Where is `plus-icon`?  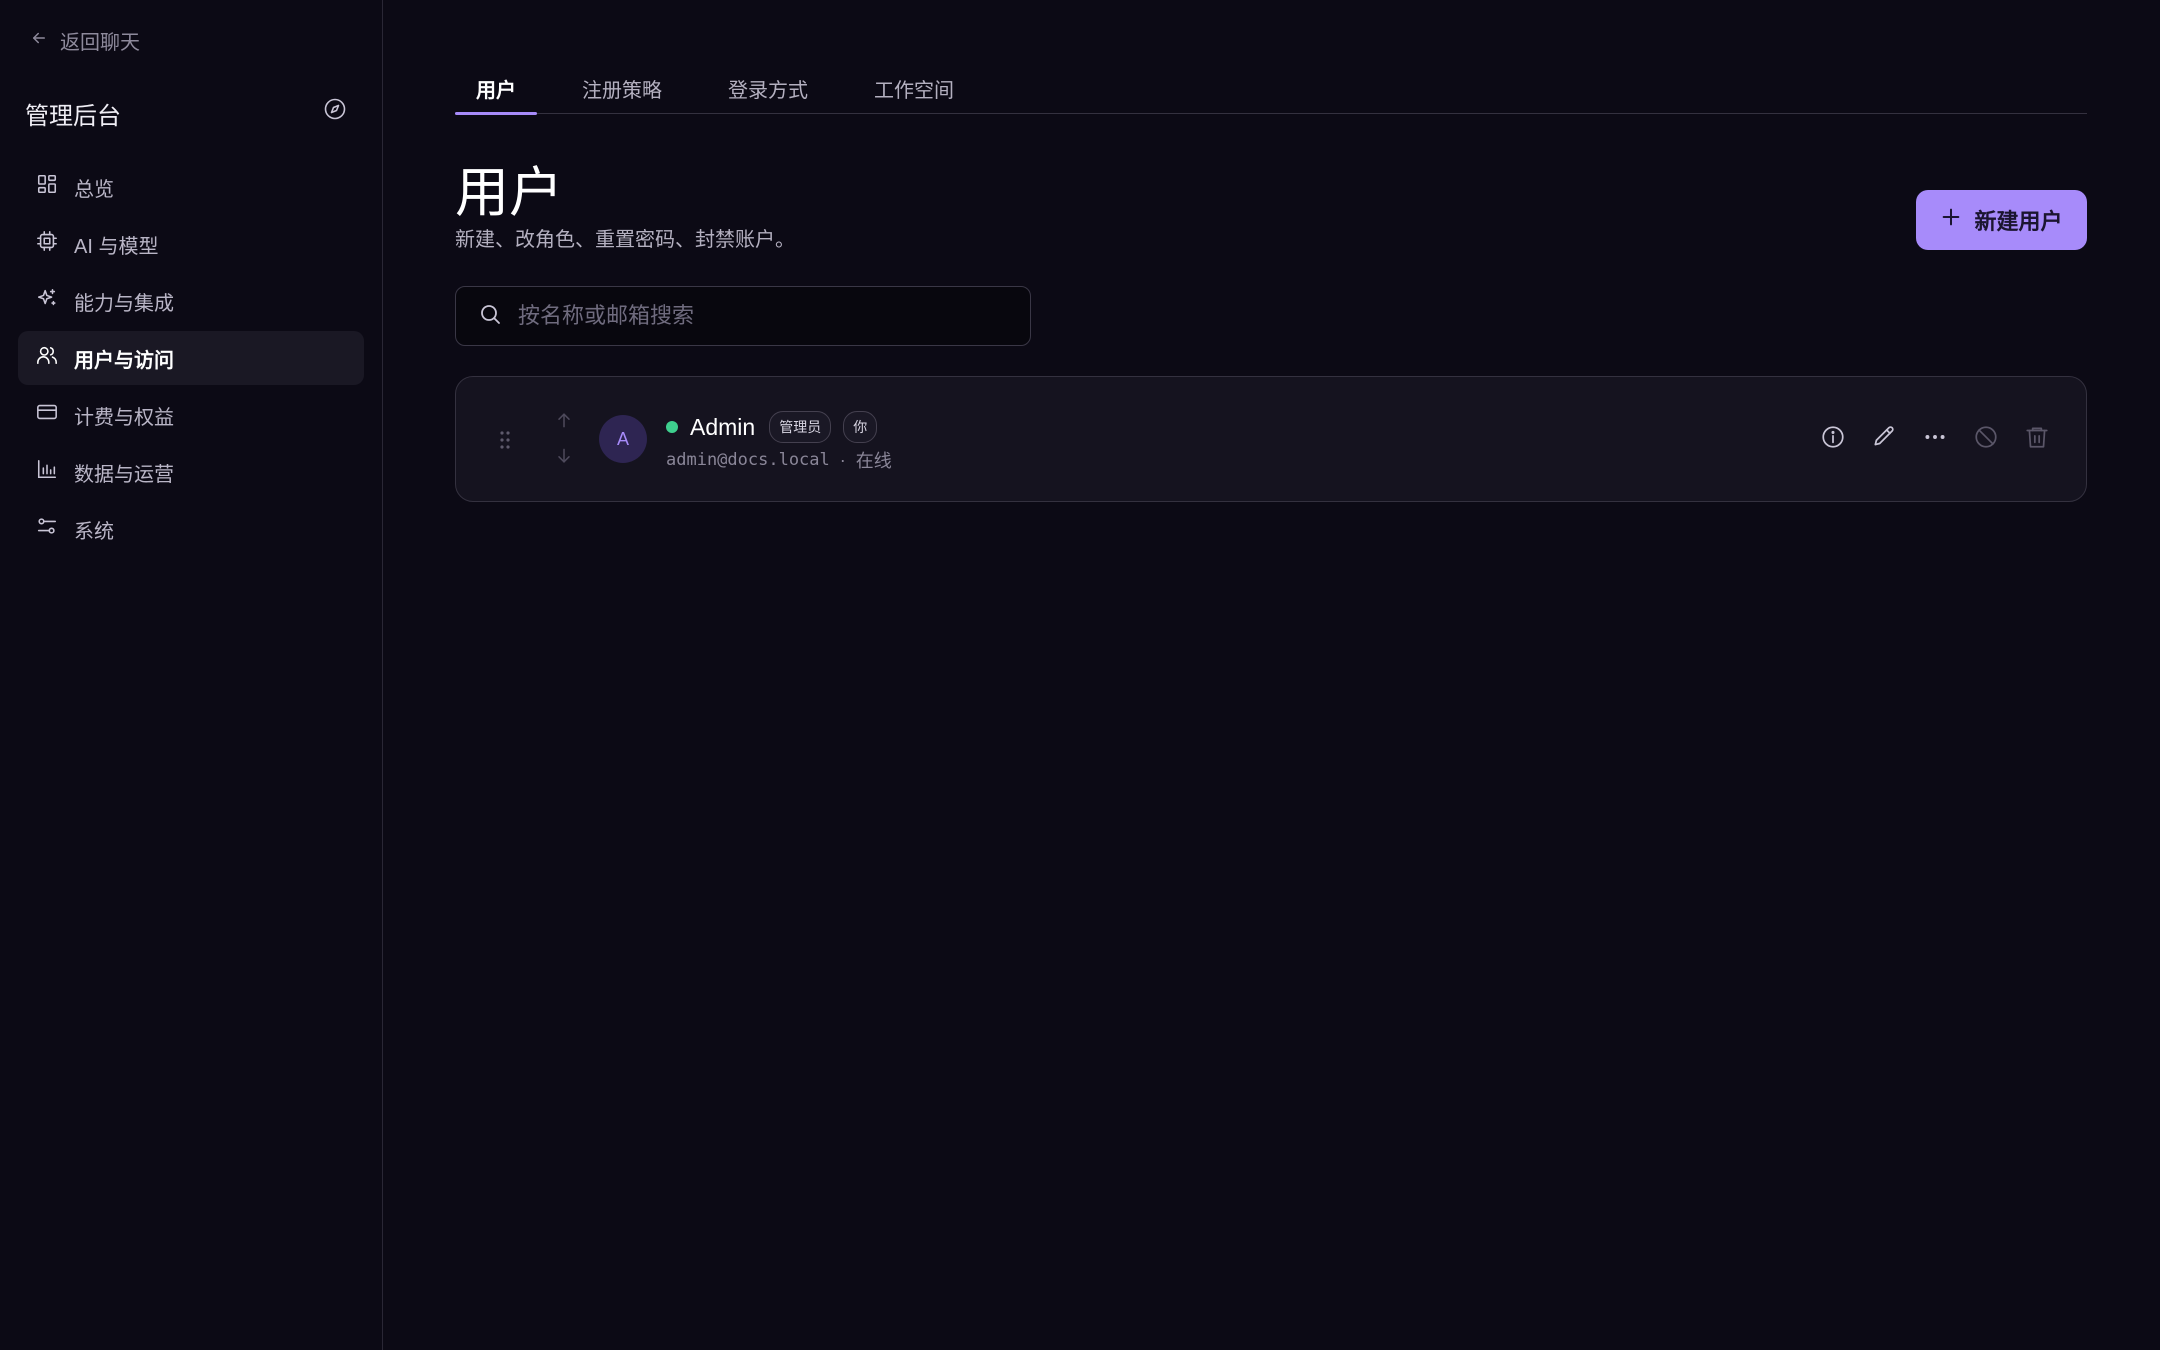 plus-icon is located at coordinates (1951, 220).